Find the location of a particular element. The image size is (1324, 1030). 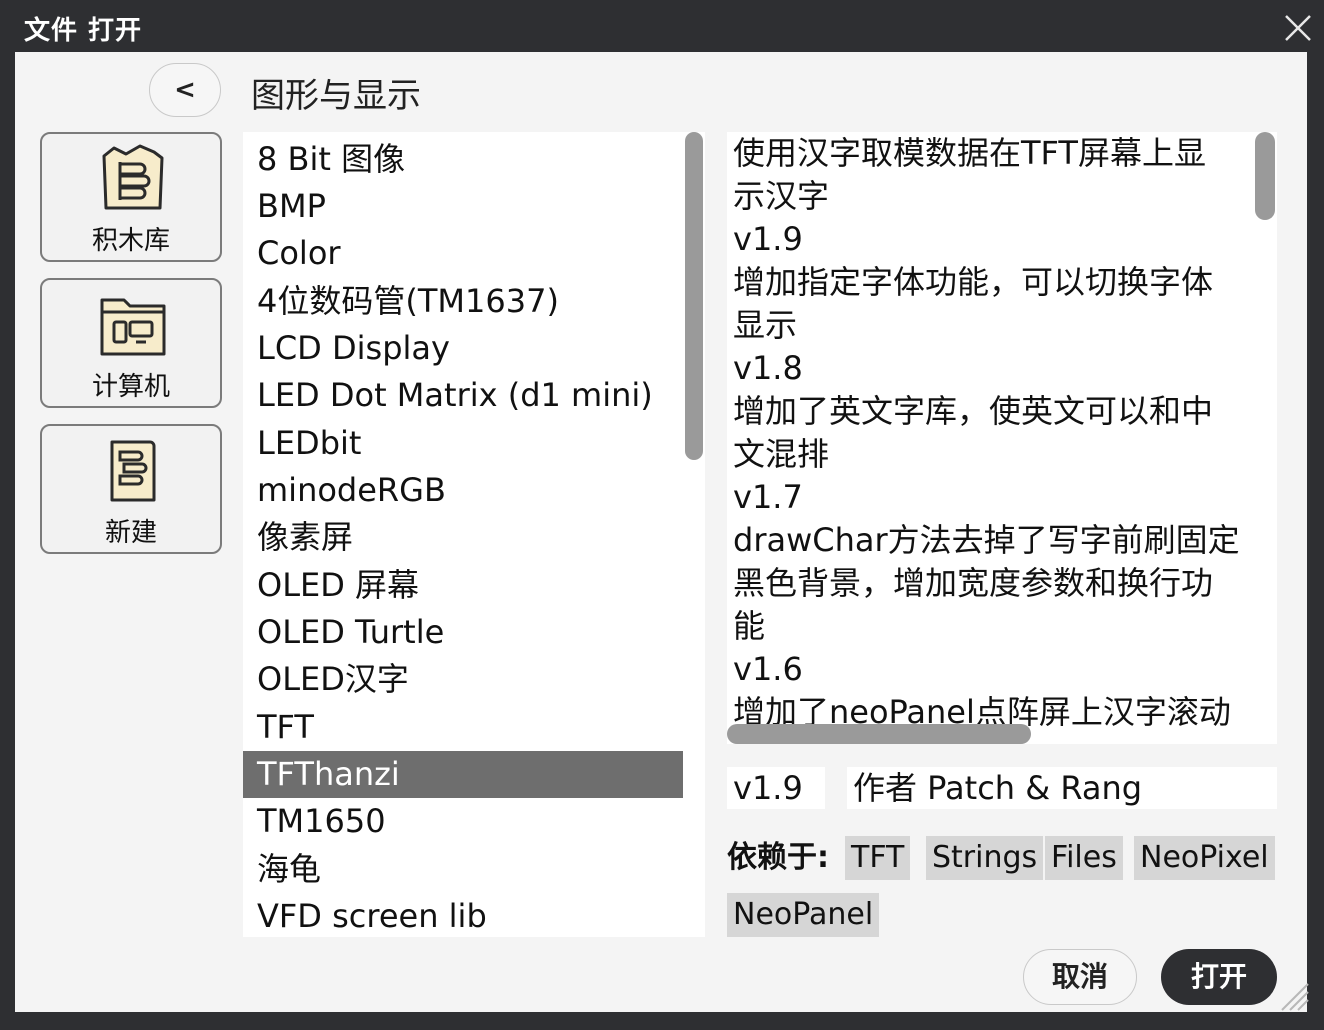

list-item: OLED汉字 is located at coordinates (463, 679).